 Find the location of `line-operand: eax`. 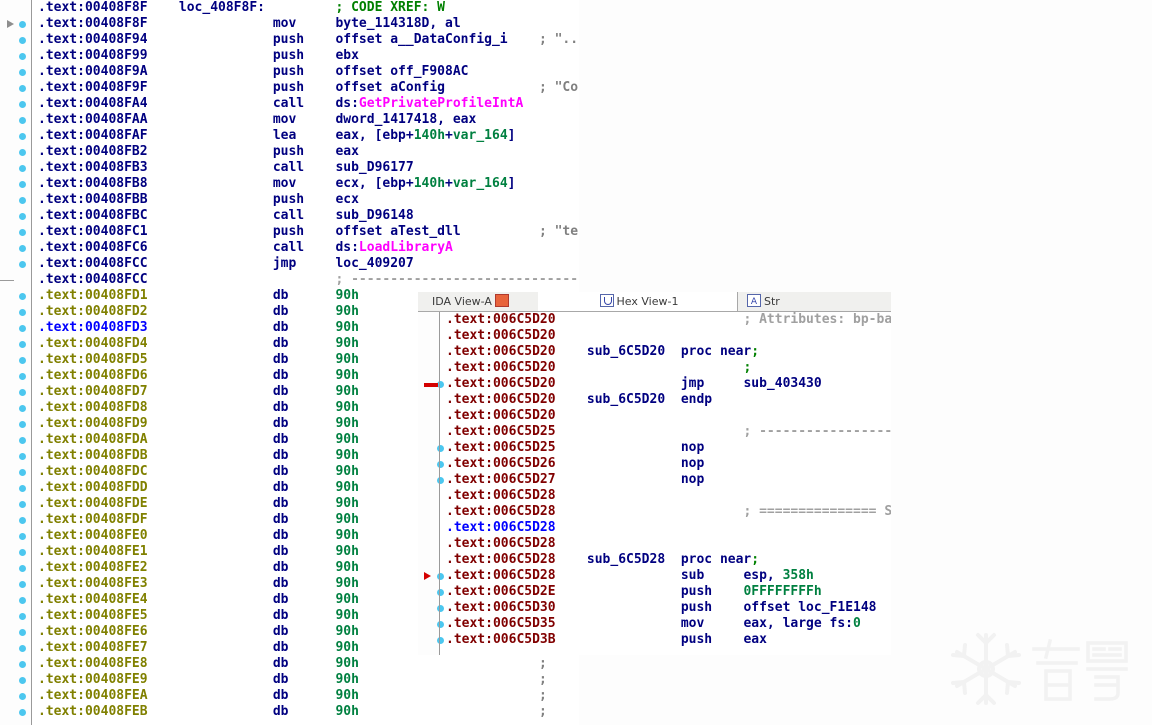

line-operand: eax is located at coordinates (755, 639).